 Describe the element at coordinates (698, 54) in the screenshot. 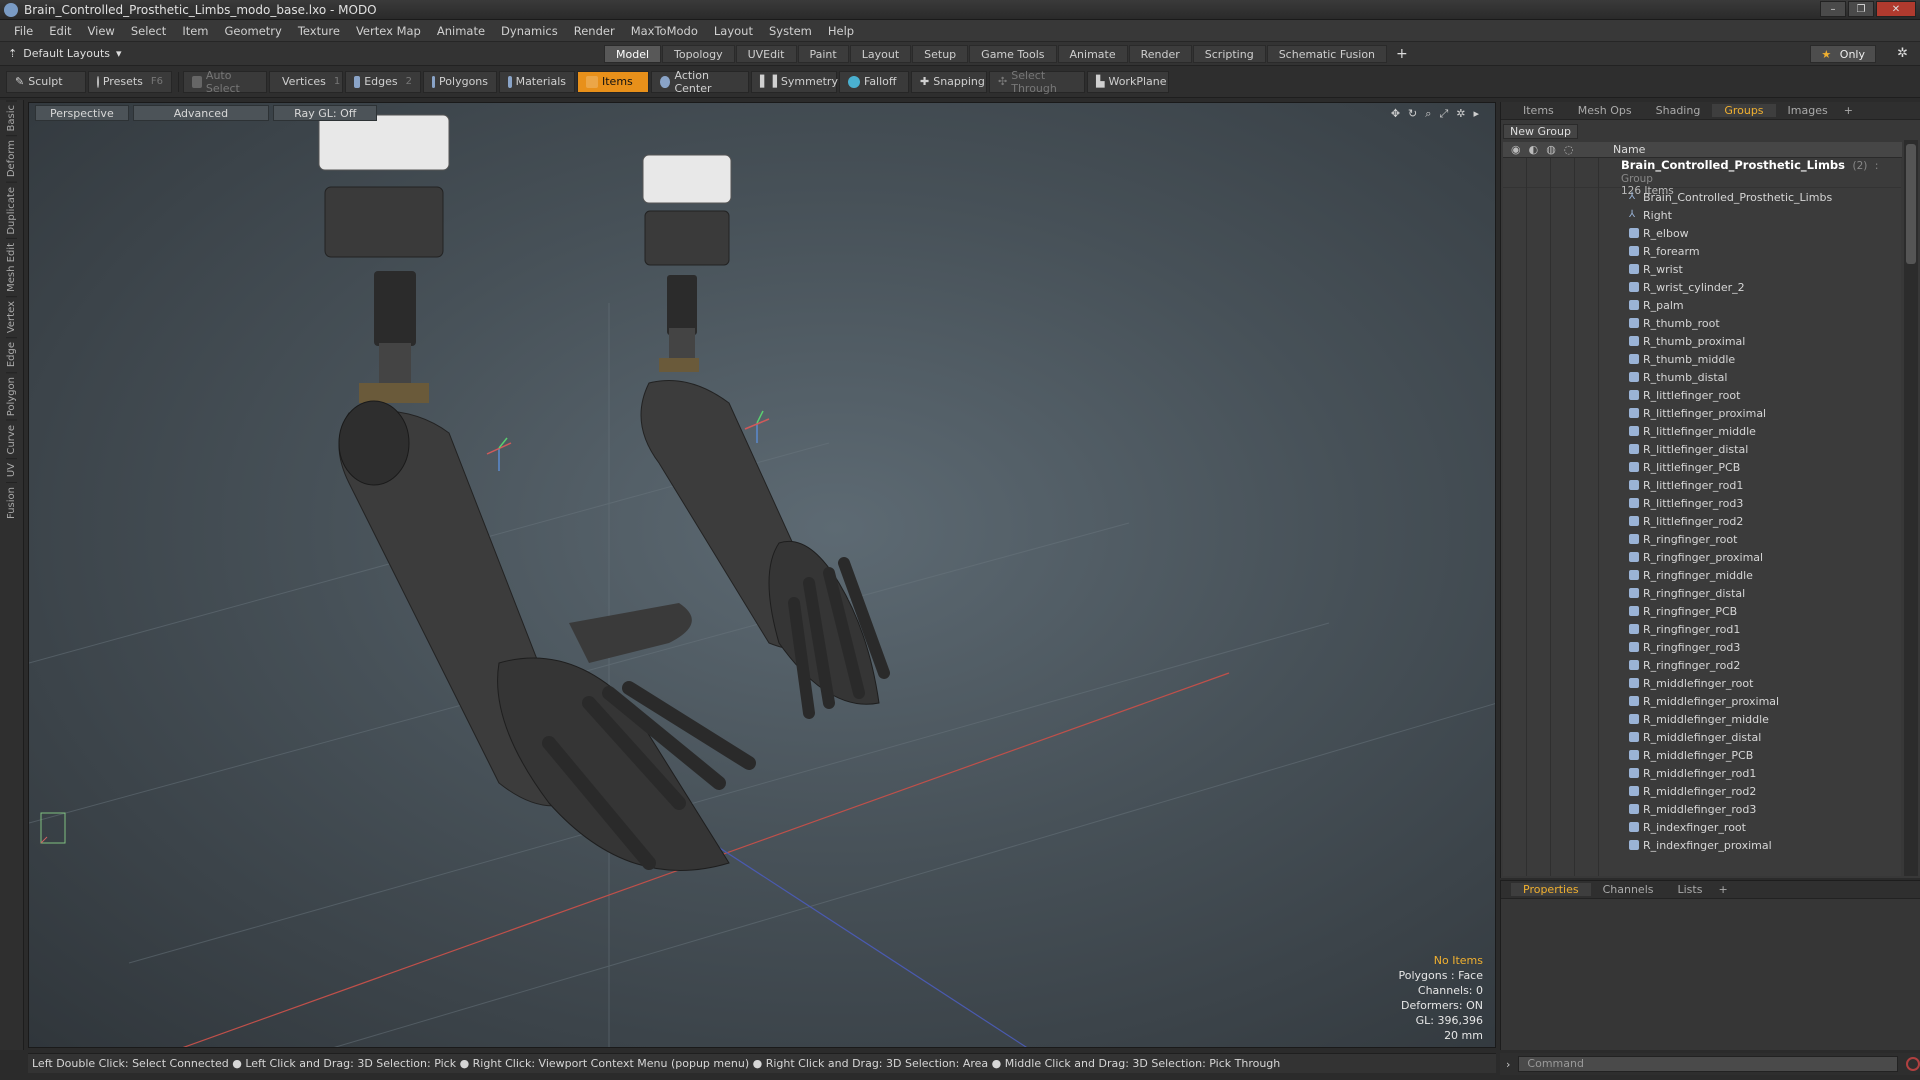

I see `tab-topology: Topology` at that location.